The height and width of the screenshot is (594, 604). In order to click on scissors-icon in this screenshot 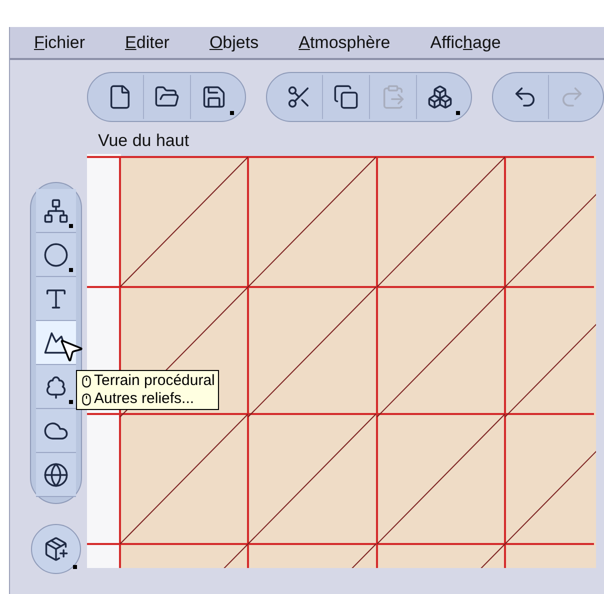, I will do `click(299, 97)`.